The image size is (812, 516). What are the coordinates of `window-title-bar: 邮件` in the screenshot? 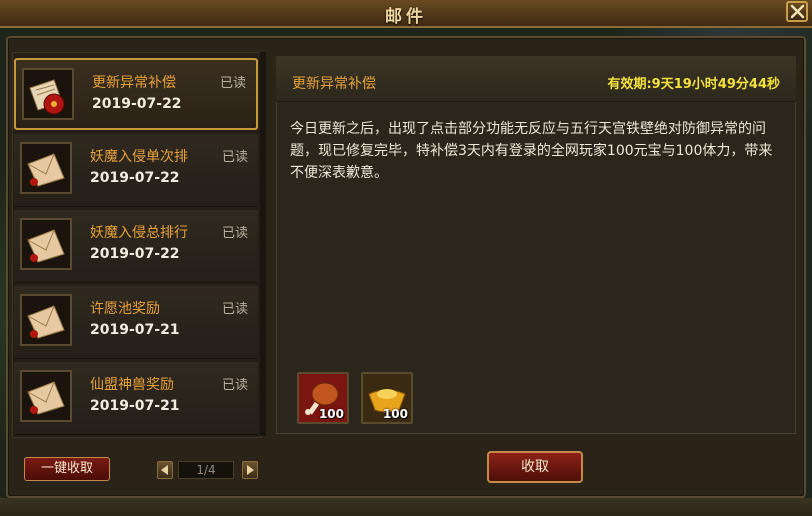 It's located at (406, 14).